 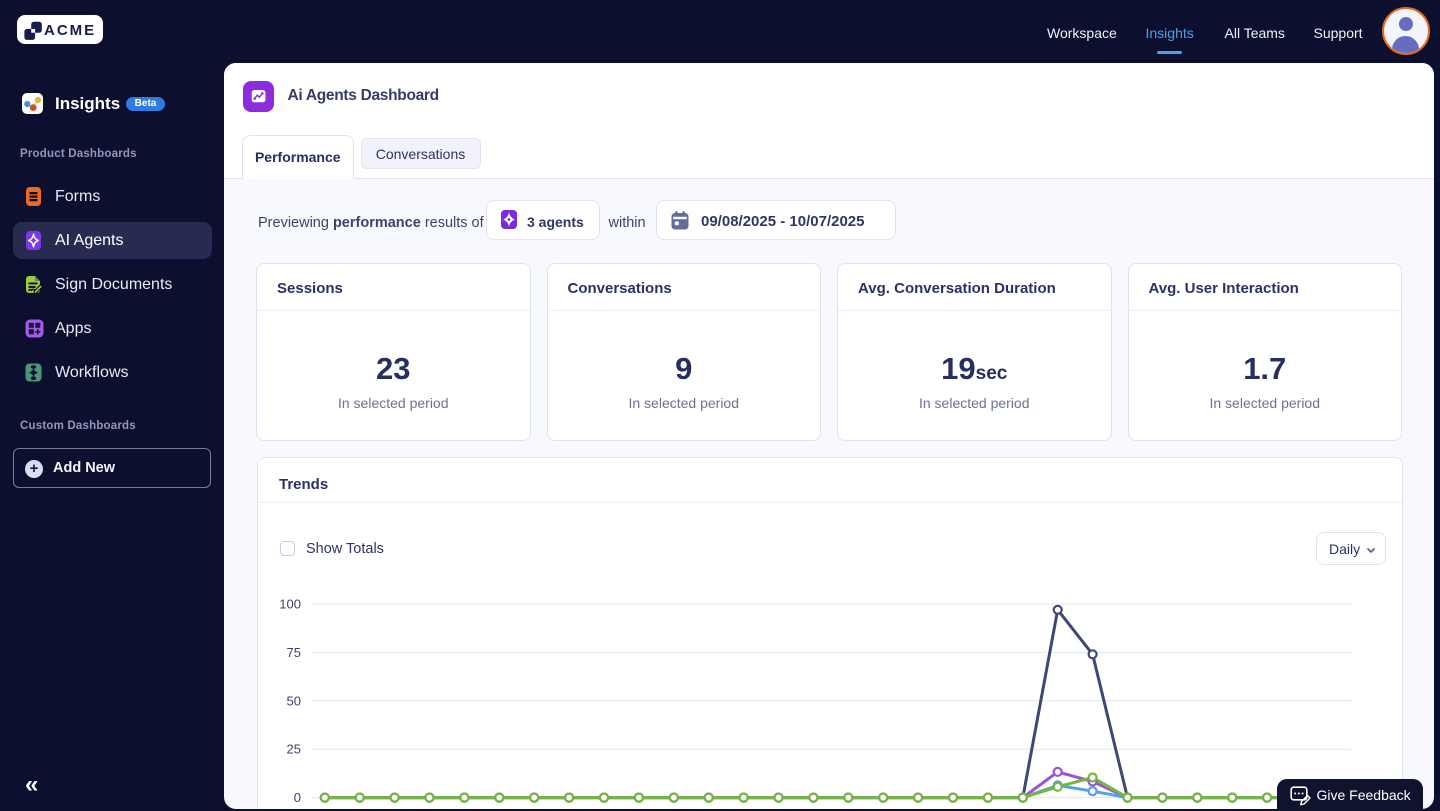 I want to click on svg-text: 100, so click(x=290, y=604).